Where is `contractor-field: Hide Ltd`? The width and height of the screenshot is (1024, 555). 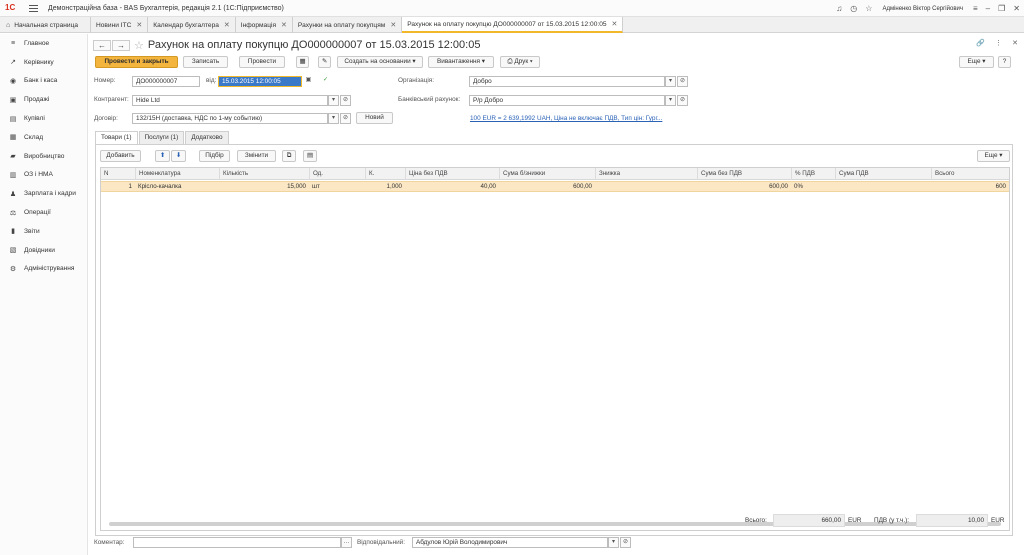 contractor-field: Hide Ltd is located at coordinates (230, 100).